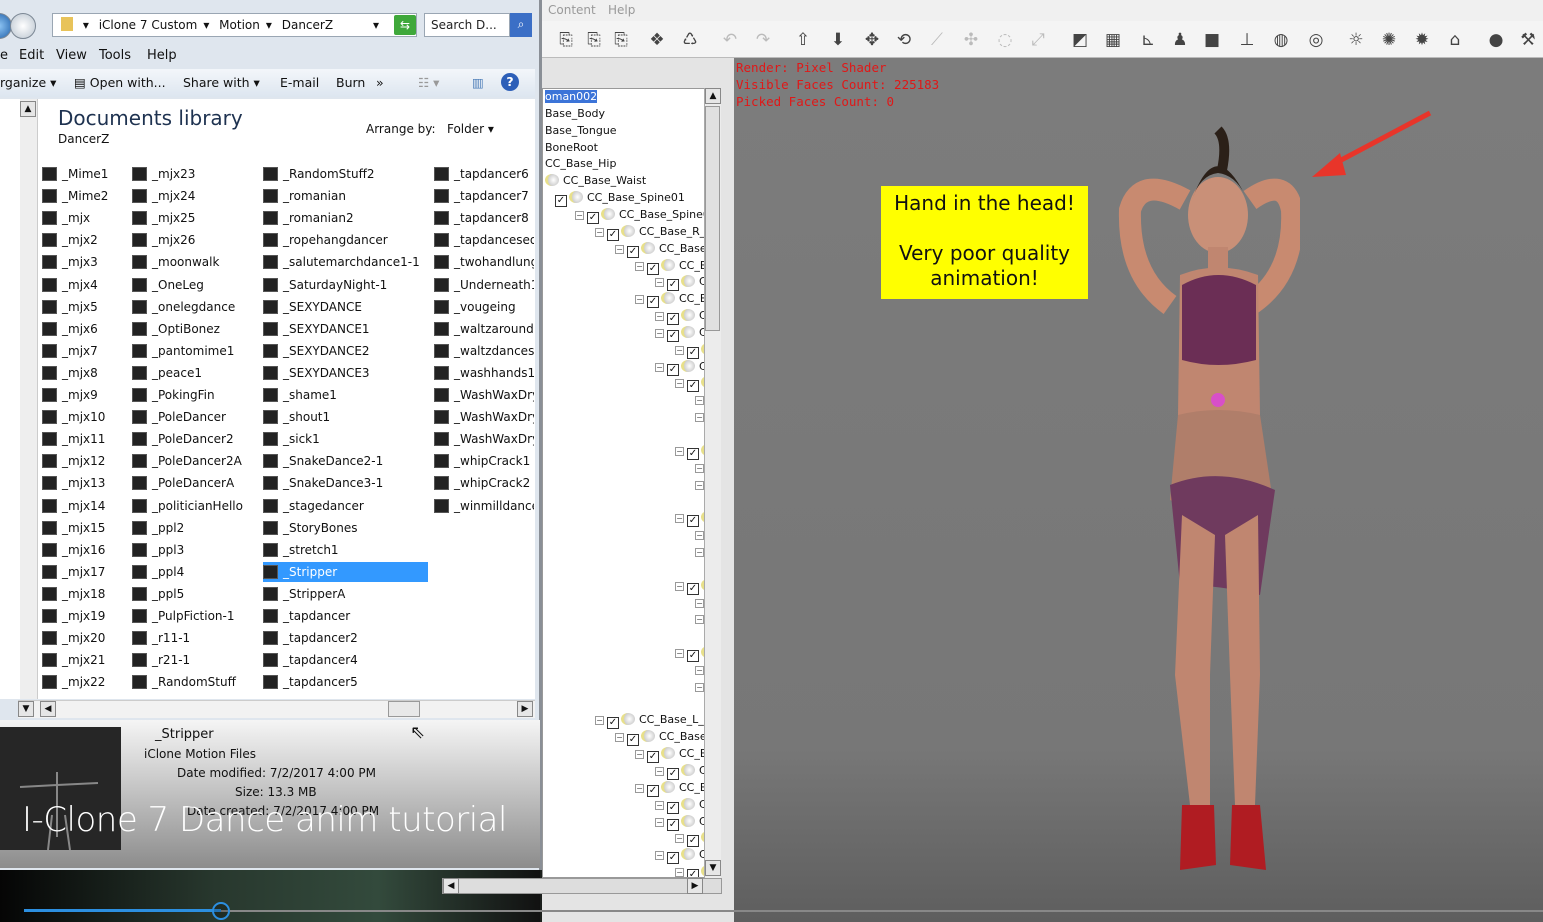 This screenshot has width=1543, height=922. Describe the element at coordinates (194, 174) in the screenshot. I see `file-item: _mjx23` at that location.